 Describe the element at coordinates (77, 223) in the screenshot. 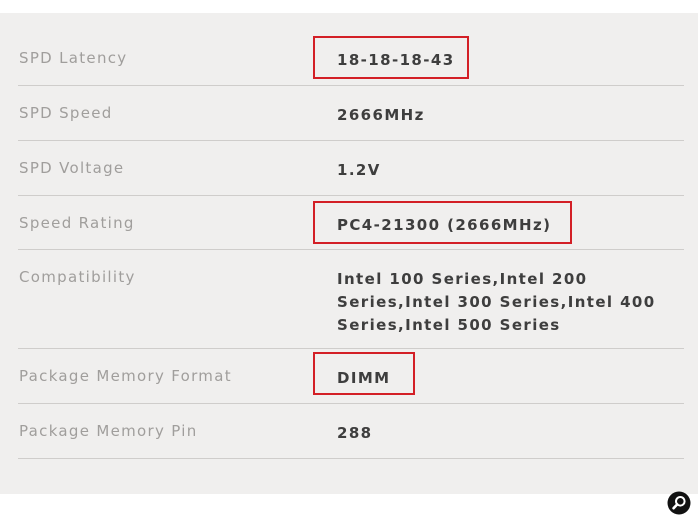

I see `spec-label: Speed Rating` at that location.